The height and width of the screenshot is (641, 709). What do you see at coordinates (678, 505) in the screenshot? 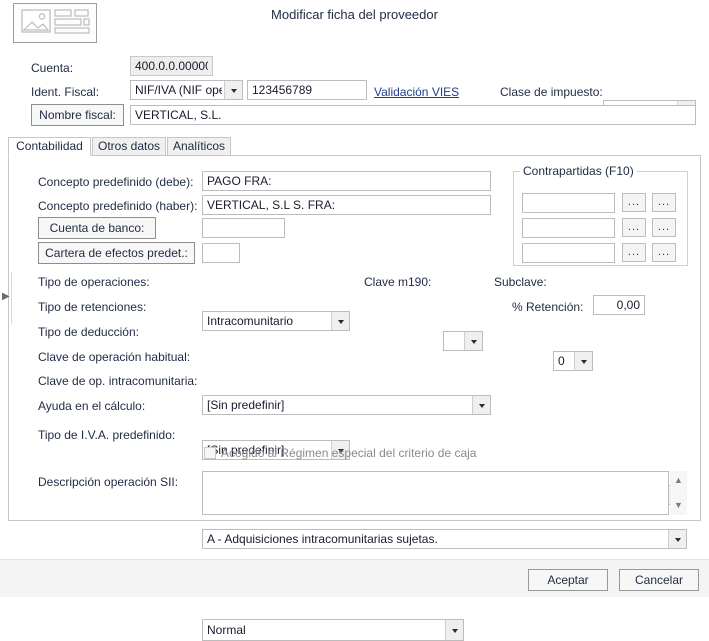
I see `scroll-down-icon: ▼` at bounding box center [678, 505].